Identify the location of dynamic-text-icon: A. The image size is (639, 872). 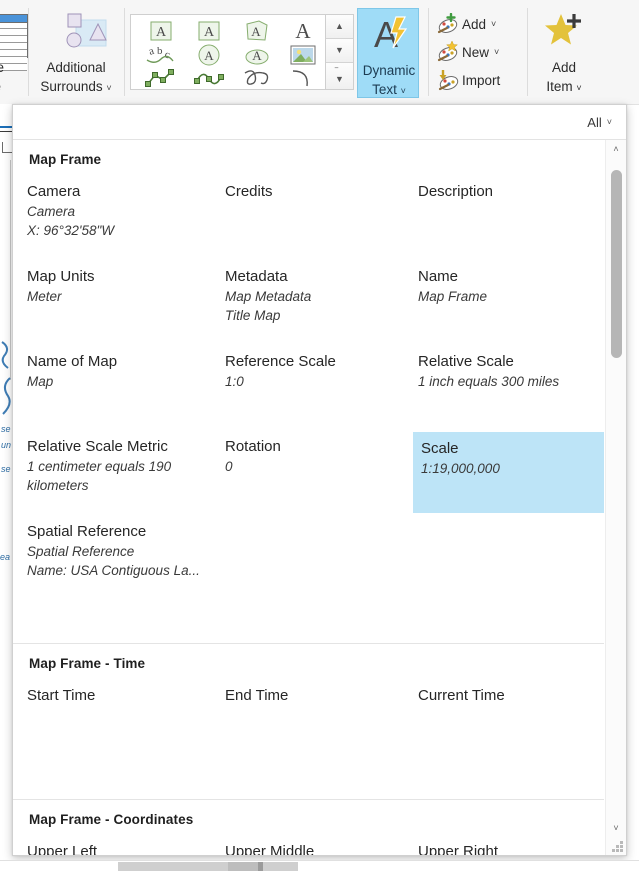
(389, 34).